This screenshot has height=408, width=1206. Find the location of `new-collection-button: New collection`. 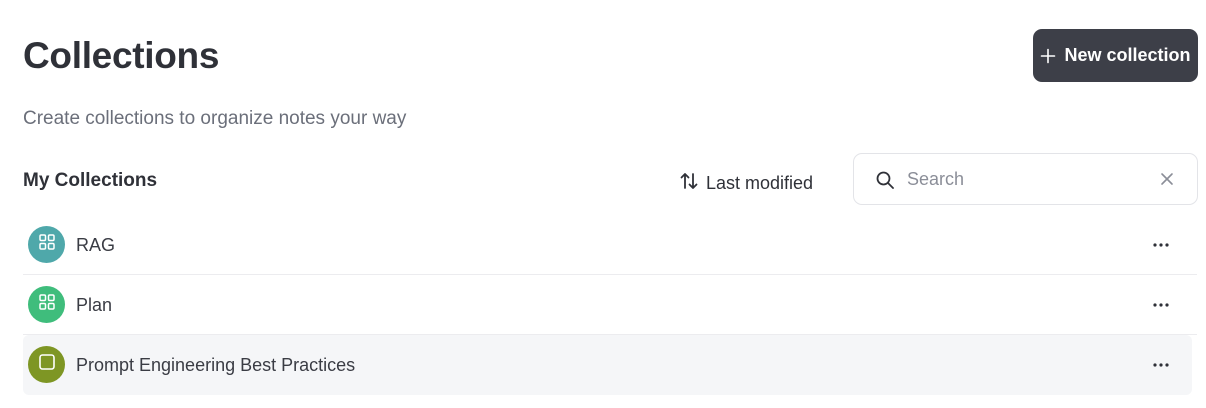

new-collection-button: New collection is located at coordinates (1115, 55).